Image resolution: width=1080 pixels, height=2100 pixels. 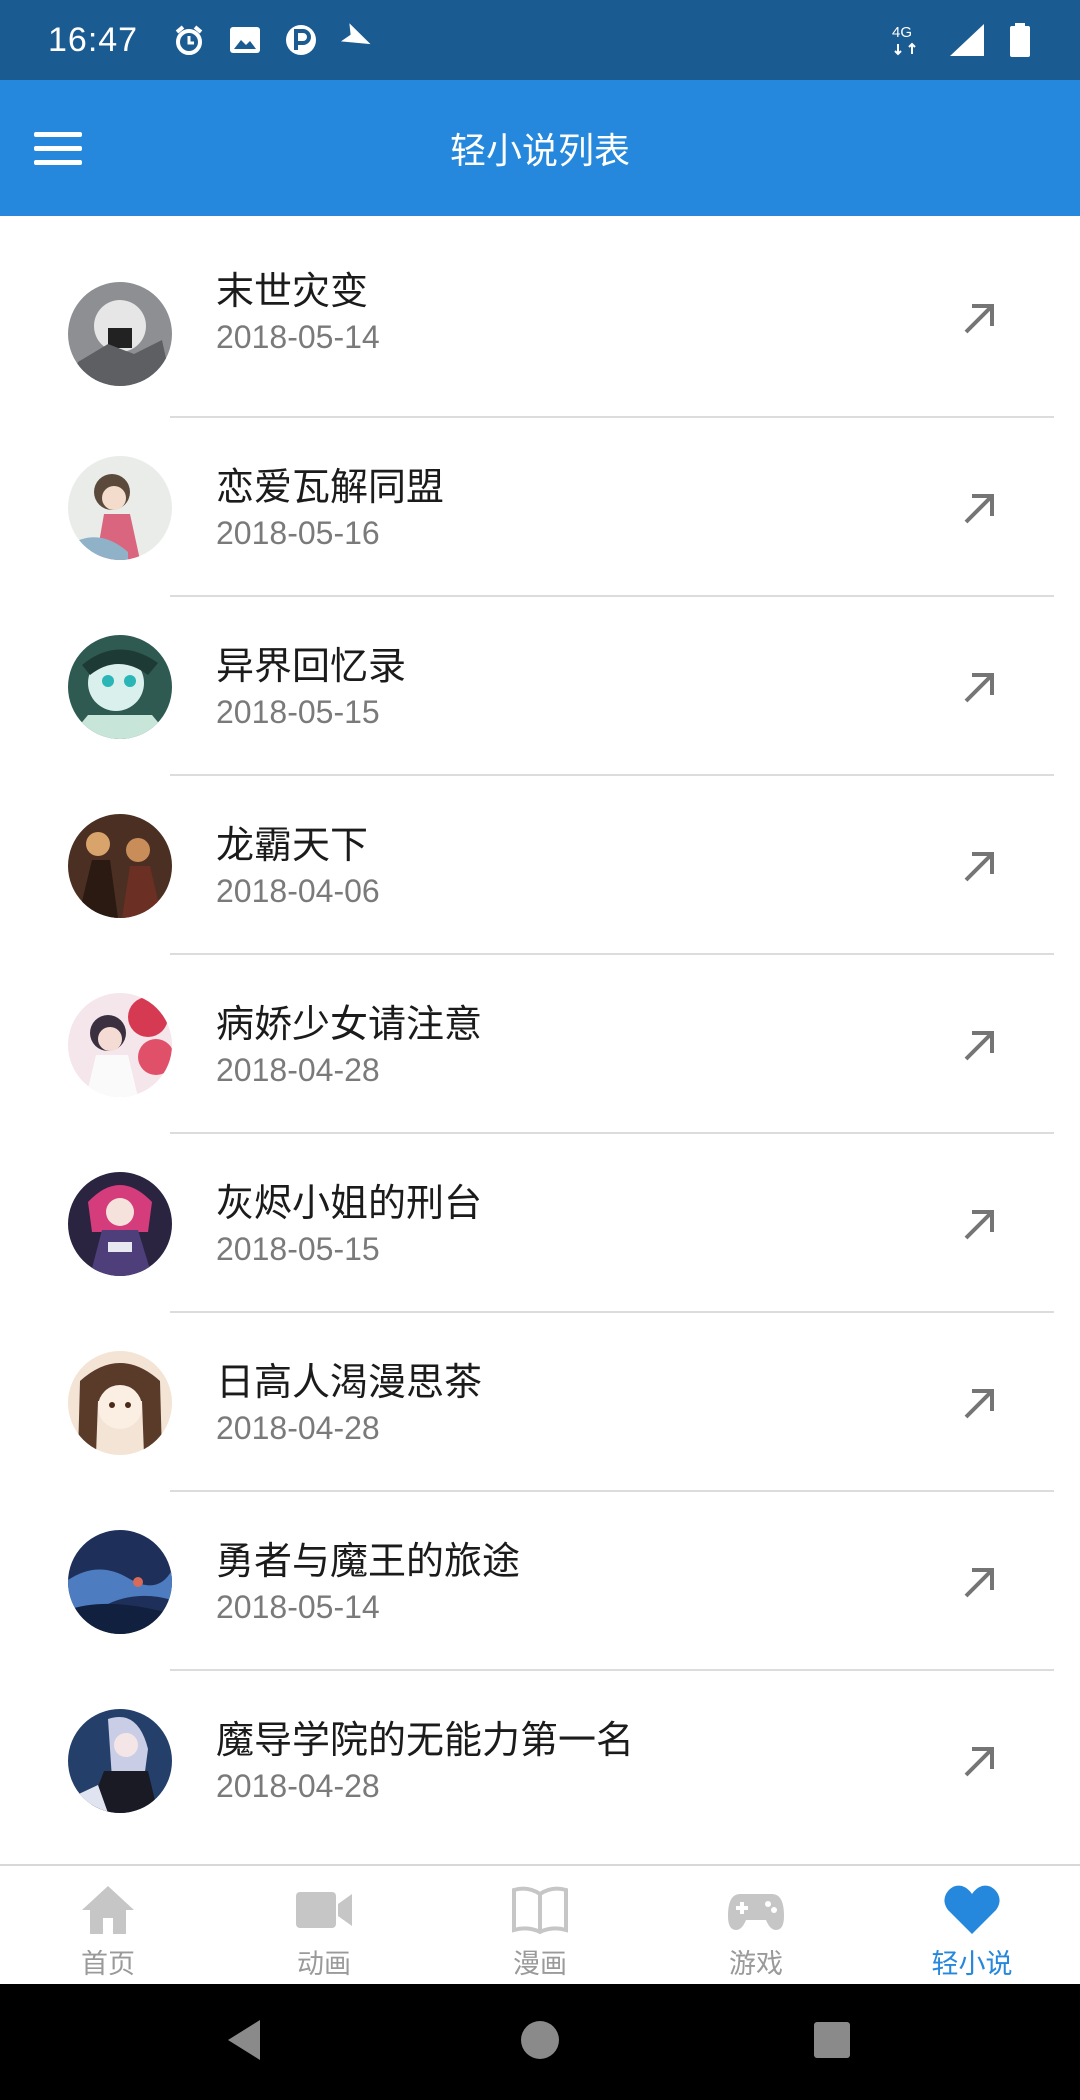 I want to click on tab-label: 首页, so click(x=108, y=1964).